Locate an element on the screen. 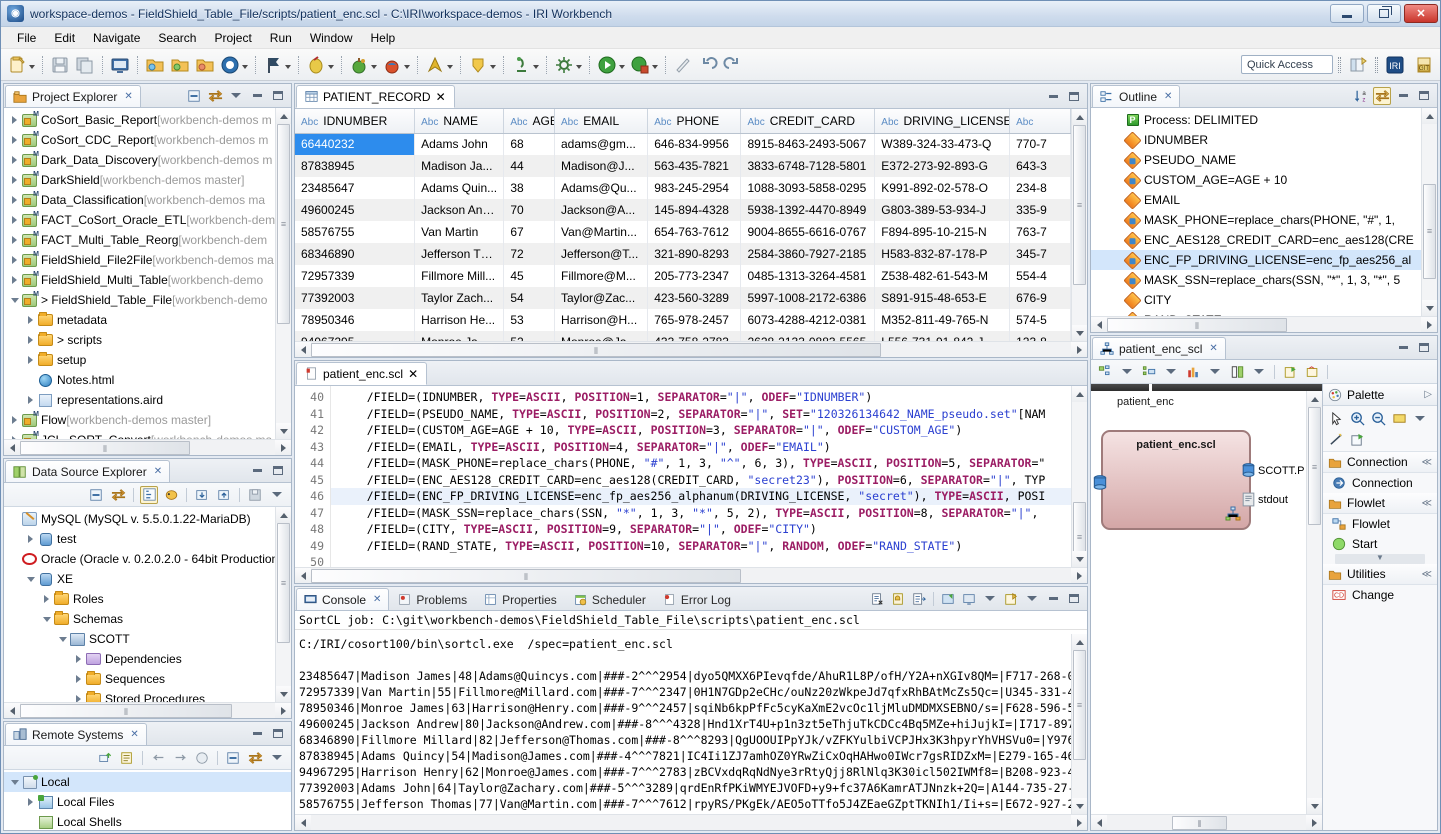  table-cell: 335-9 is located at coordinates (1040, 210).